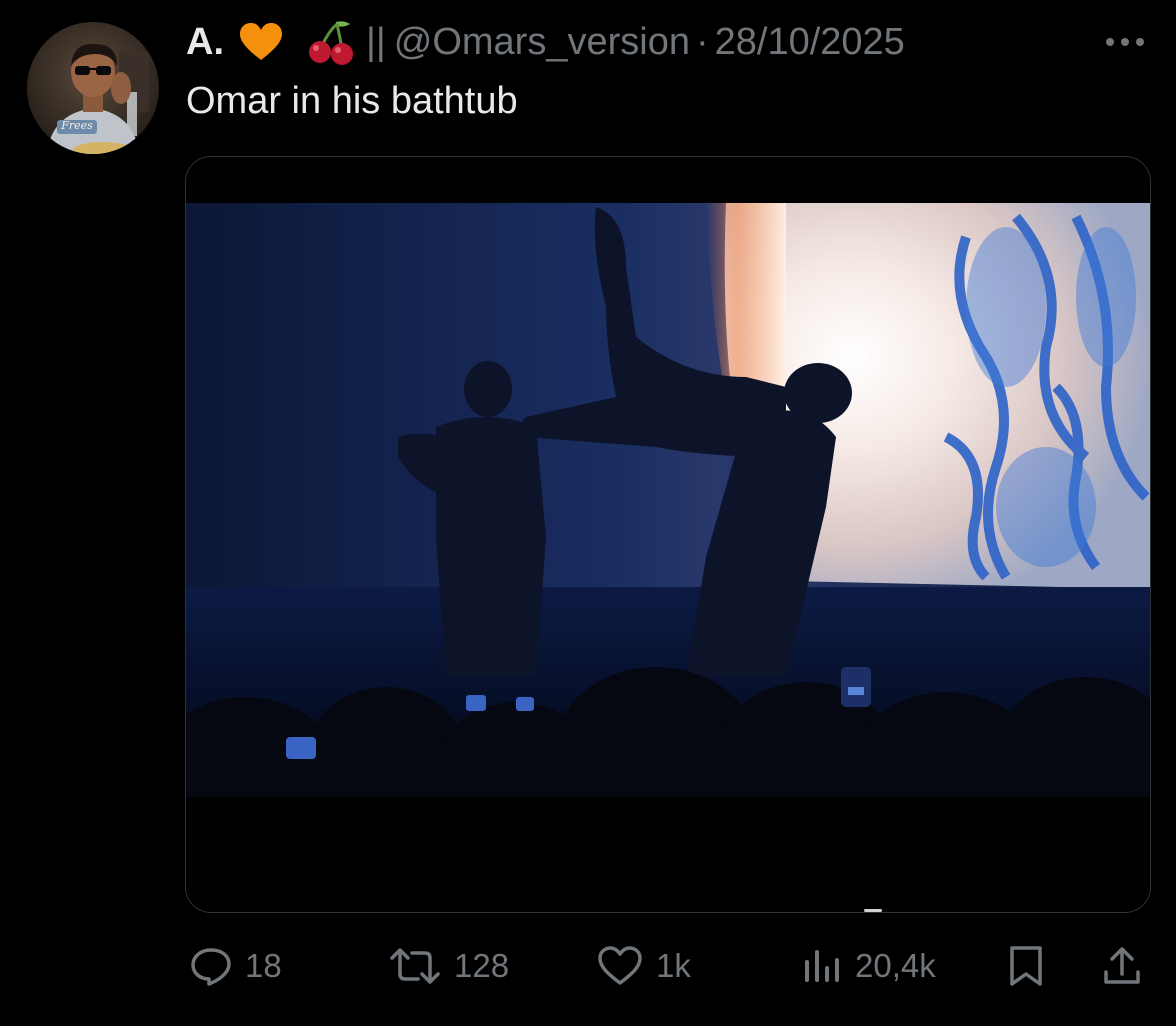  What do you see at coordinates (352, 101) in the screenshot?
I see `tweet-text: Omar in his bathtub` at bounding box center [352, 101].